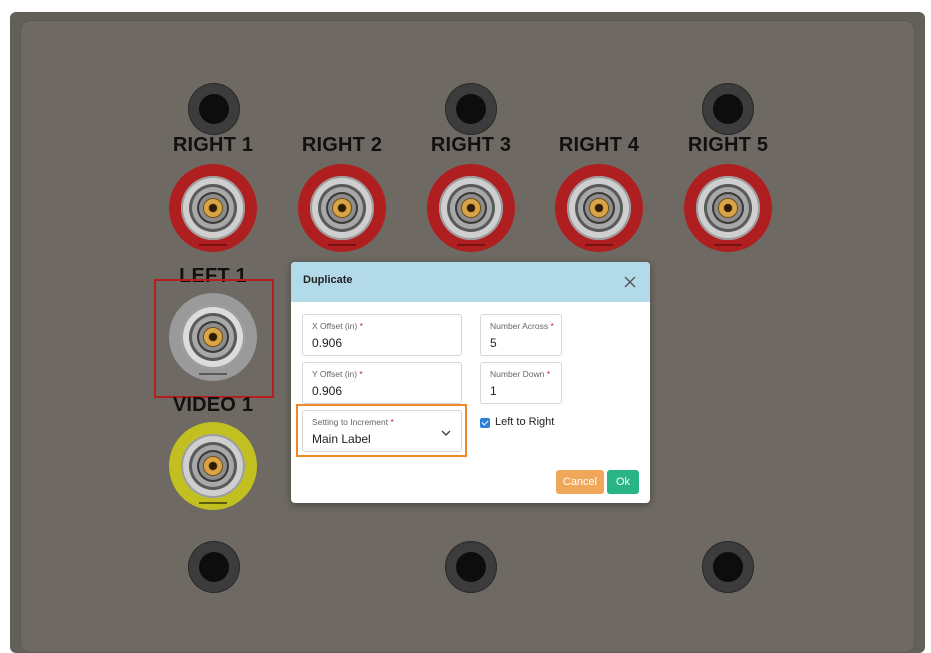  Describe the element at coordinates (335, 326) in the screenshot. I see `x-offset-label: X Offset (in)` at that location.